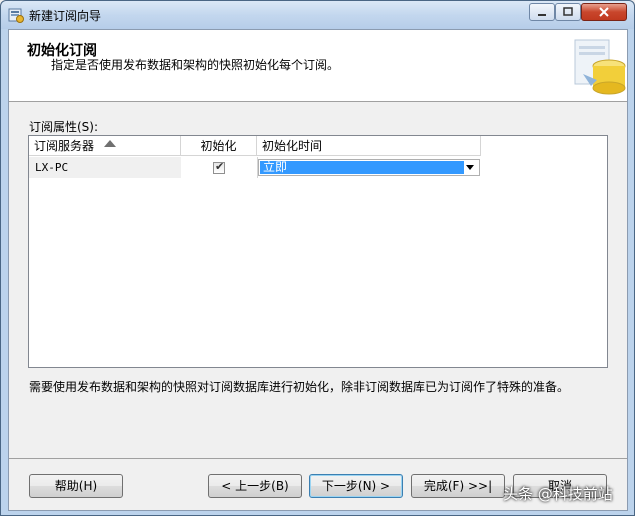  I want to click on checkmark-icon: ✔, so click(220, 166).